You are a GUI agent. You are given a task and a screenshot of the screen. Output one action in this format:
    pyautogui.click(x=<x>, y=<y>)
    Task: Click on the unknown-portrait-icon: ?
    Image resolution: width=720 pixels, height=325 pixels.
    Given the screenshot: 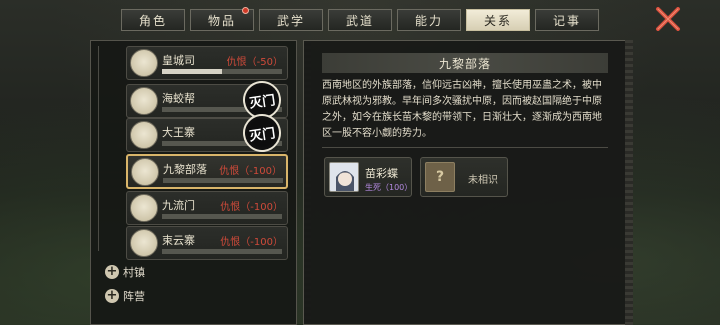 What is the action you would take?
    pyautogui.click(x=440, y=177)
    